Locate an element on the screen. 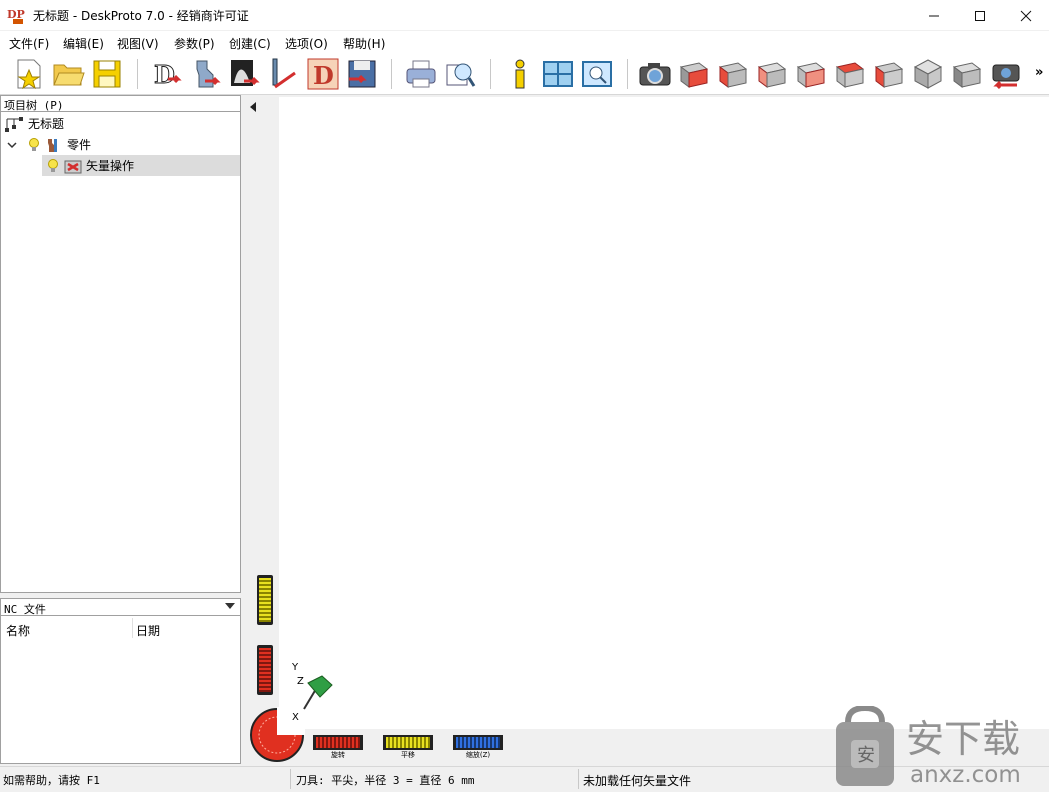 The height and width of the screenshot is (792, 1049). import-vector-icon is located at coordinates (284, 73).